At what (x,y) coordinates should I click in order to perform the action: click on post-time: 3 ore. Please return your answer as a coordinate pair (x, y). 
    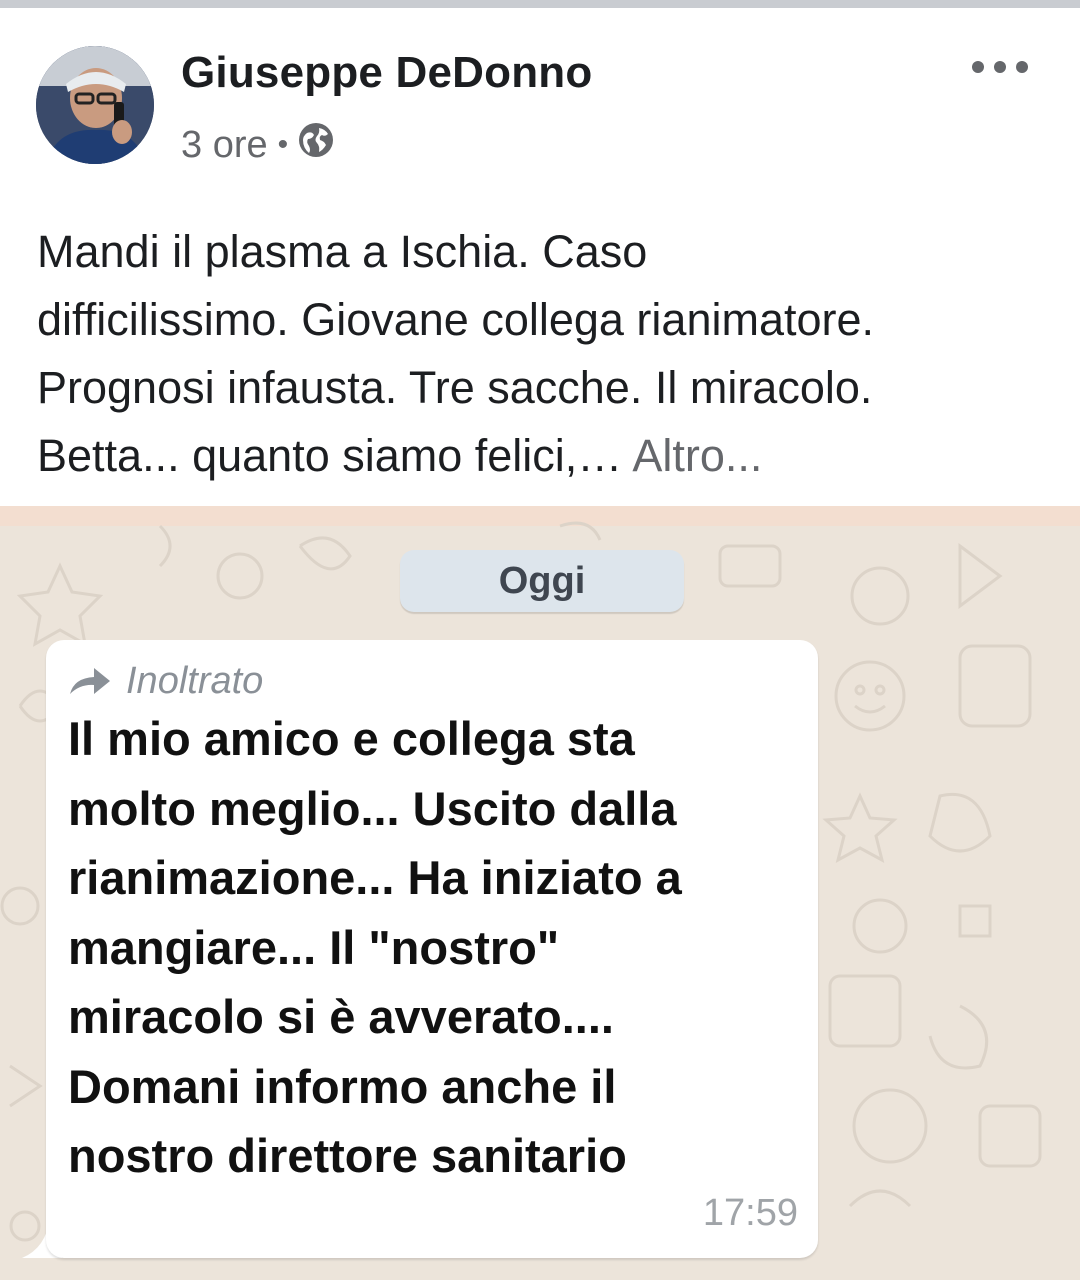
    Looking at the image, I should click on (224, 145).